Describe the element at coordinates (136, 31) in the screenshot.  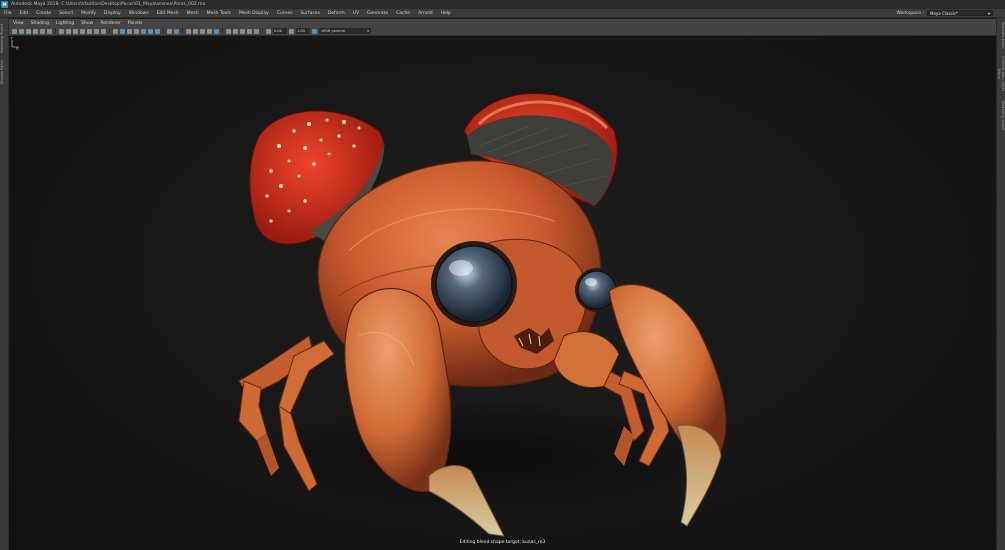
I see `xray-icon` at that location.